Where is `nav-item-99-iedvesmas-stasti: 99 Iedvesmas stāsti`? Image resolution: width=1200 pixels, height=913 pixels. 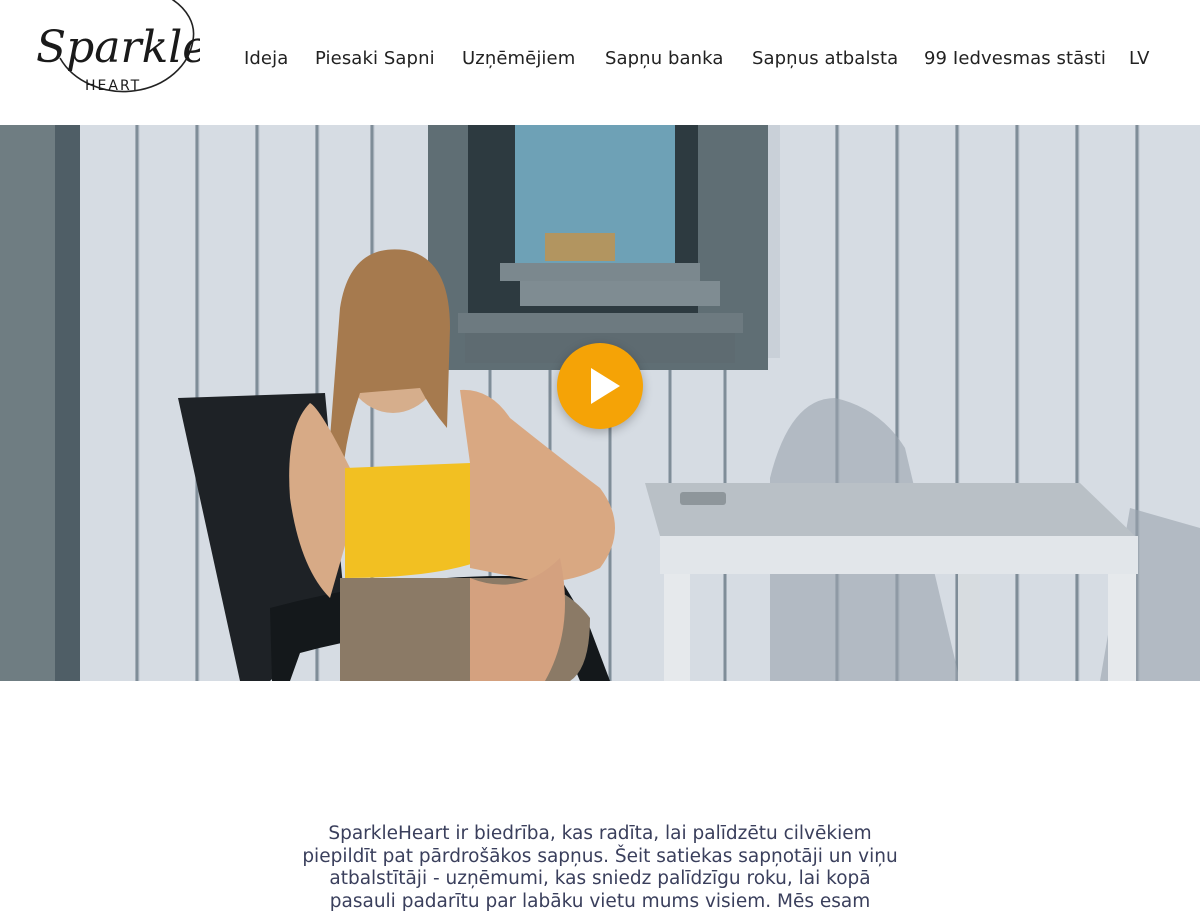 nav-item-99-iedvesmas-stasti: 99 Iedvesmas stāsti is located at coordinates (1015, 58).